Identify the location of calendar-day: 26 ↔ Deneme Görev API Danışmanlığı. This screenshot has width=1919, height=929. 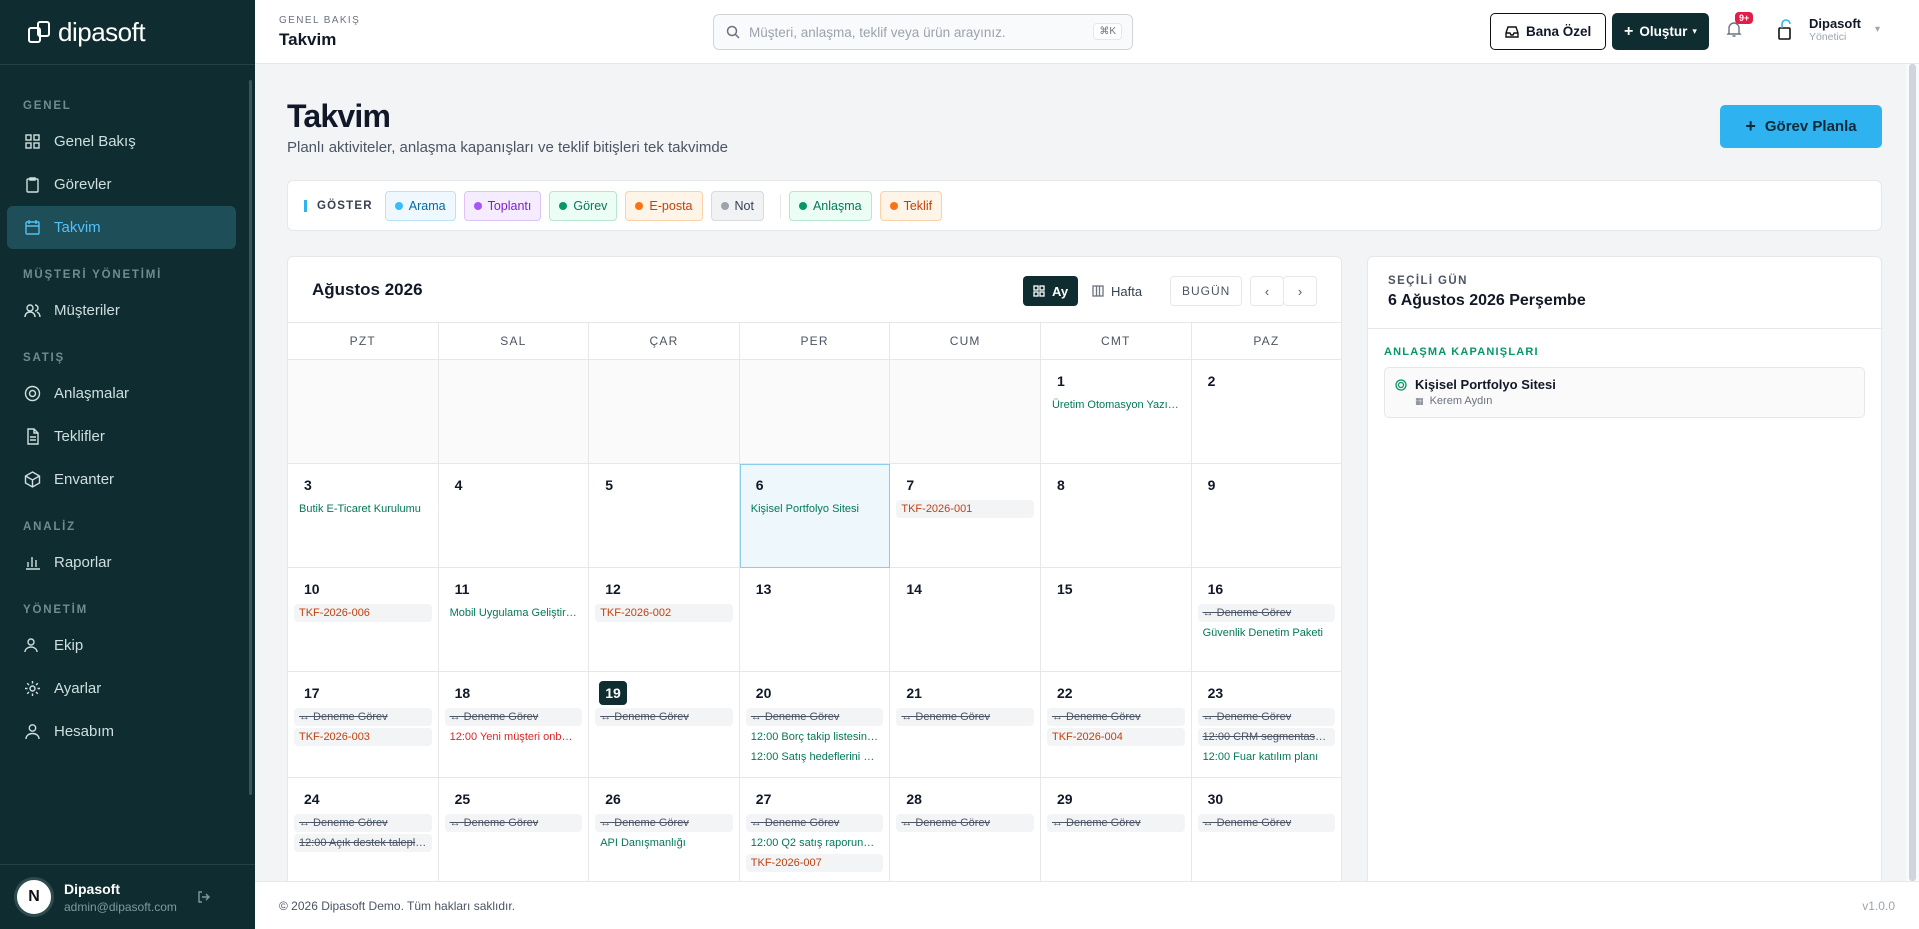
(664, 829).